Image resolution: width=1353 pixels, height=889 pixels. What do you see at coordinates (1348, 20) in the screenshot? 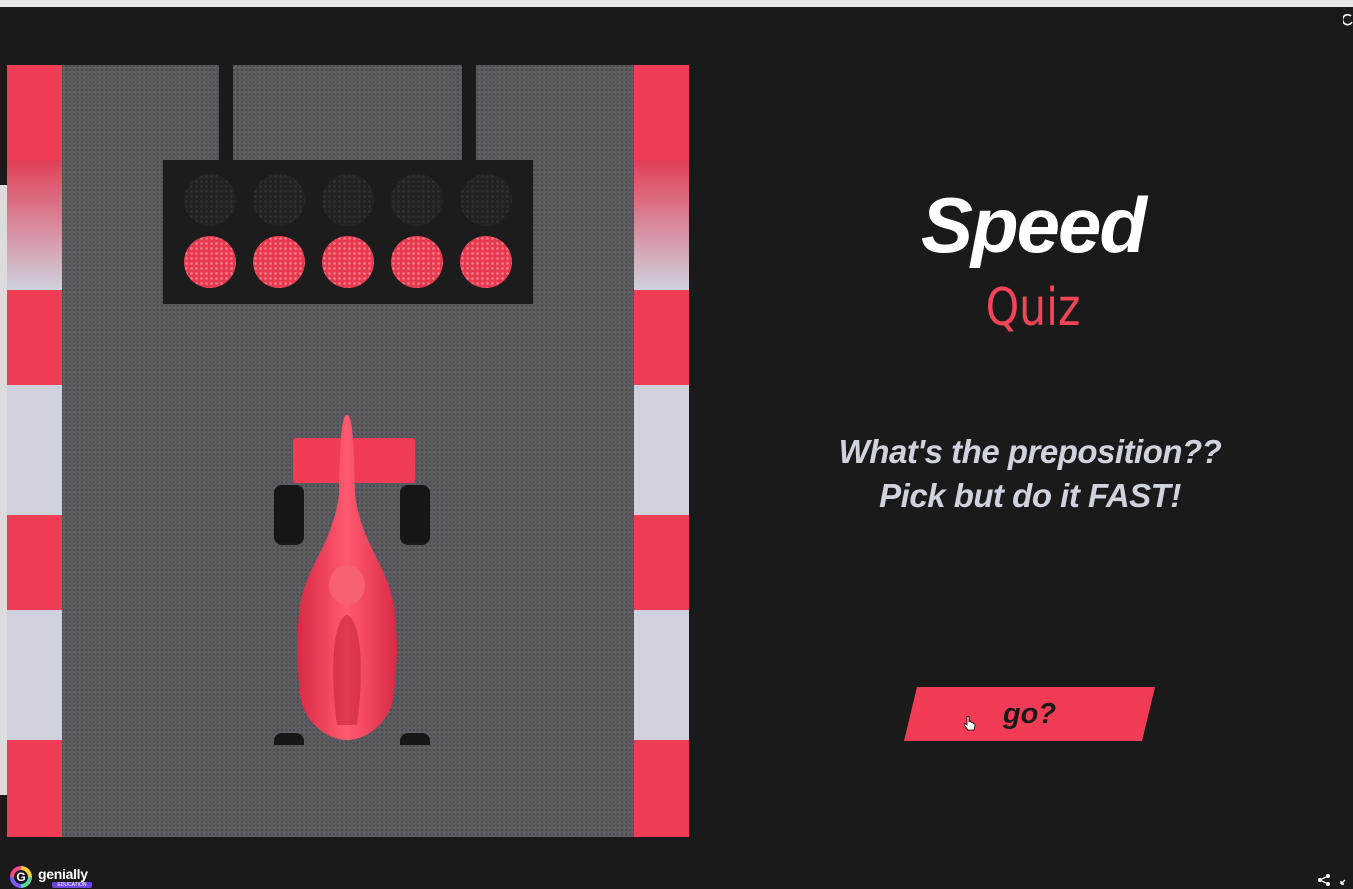
I see `refresh-icon` at bounding box center [1348, 20].